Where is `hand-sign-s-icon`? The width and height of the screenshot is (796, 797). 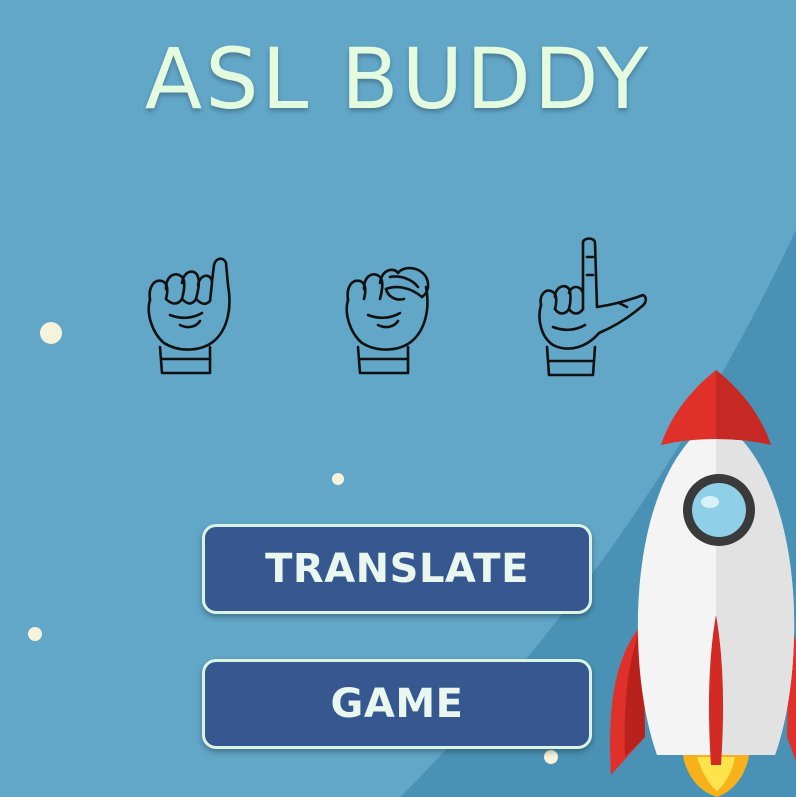 hand-sign-s-icon is located at coordinates (387, 320).